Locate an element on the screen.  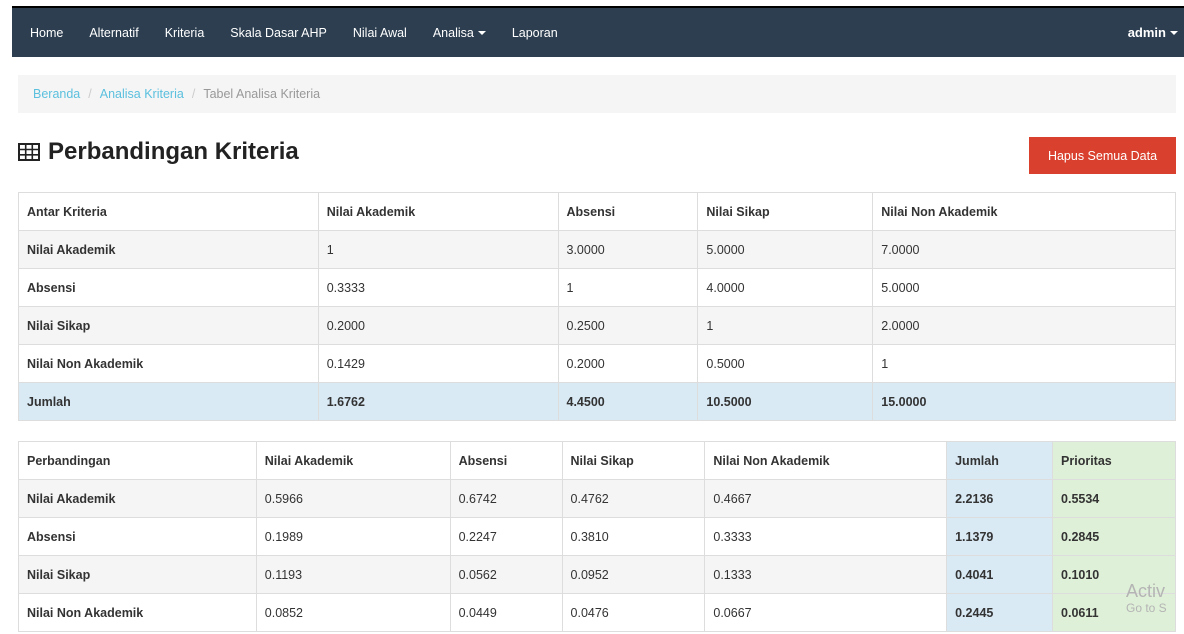
table-cell: 0.0667 is located at coordinates (826, 612).